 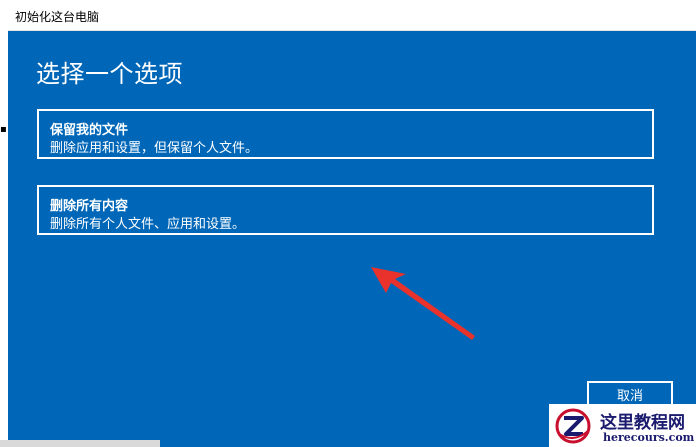 What do you see at coordinates (345, 210) in the screenshot?
I see `remove-everything-option: 删除所有内容 删除所有个人文件、应用和设置。` at bounding box center [345, 210].